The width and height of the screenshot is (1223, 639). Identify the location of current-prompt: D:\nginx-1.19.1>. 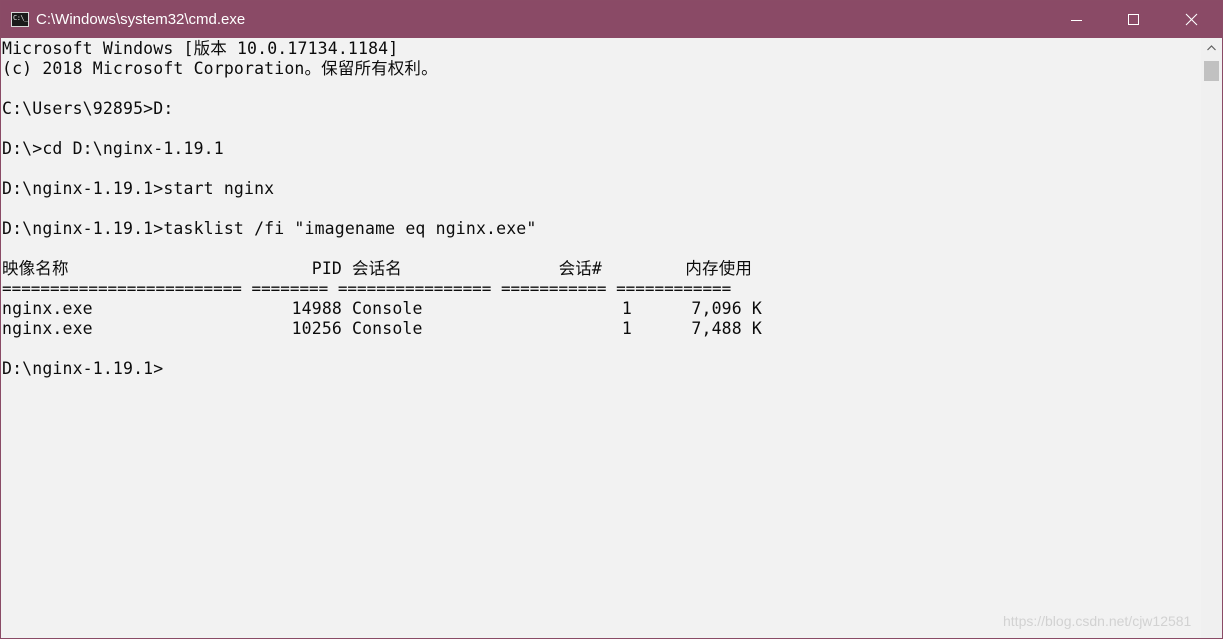
(82, 369).